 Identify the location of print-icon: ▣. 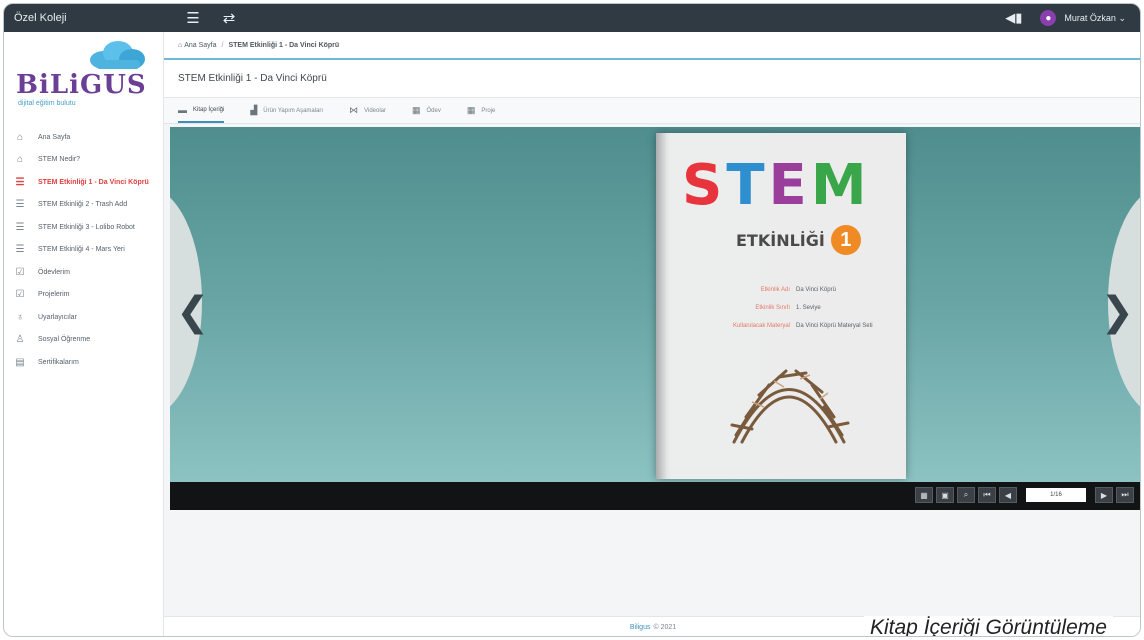
(945, 495).